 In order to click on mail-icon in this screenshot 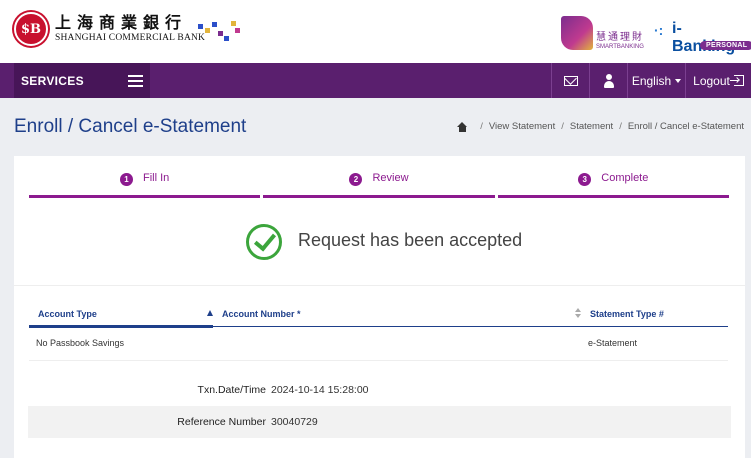, I will do `click(570, 80)`.